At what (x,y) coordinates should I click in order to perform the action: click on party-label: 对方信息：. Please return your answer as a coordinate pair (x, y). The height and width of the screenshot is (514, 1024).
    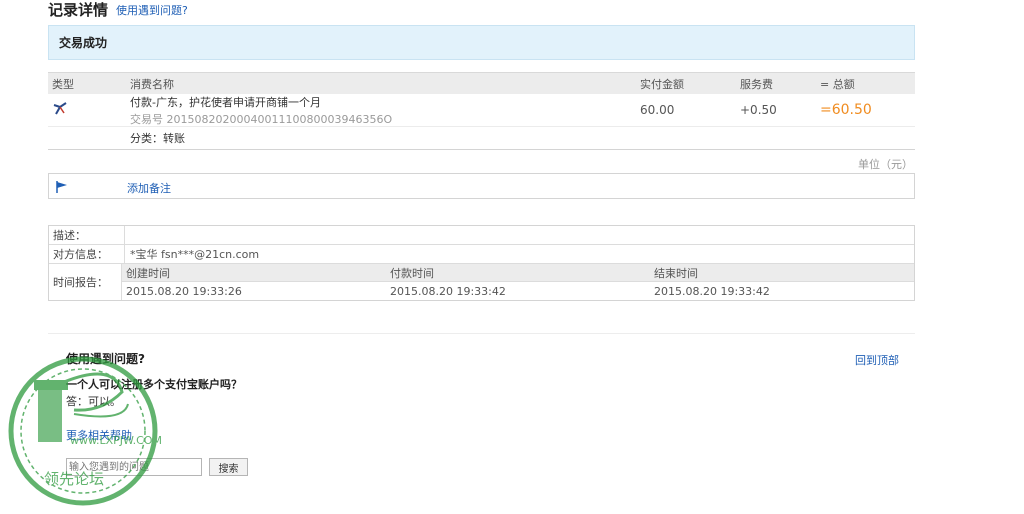
    Looking at the image, I should click on (87, 254).